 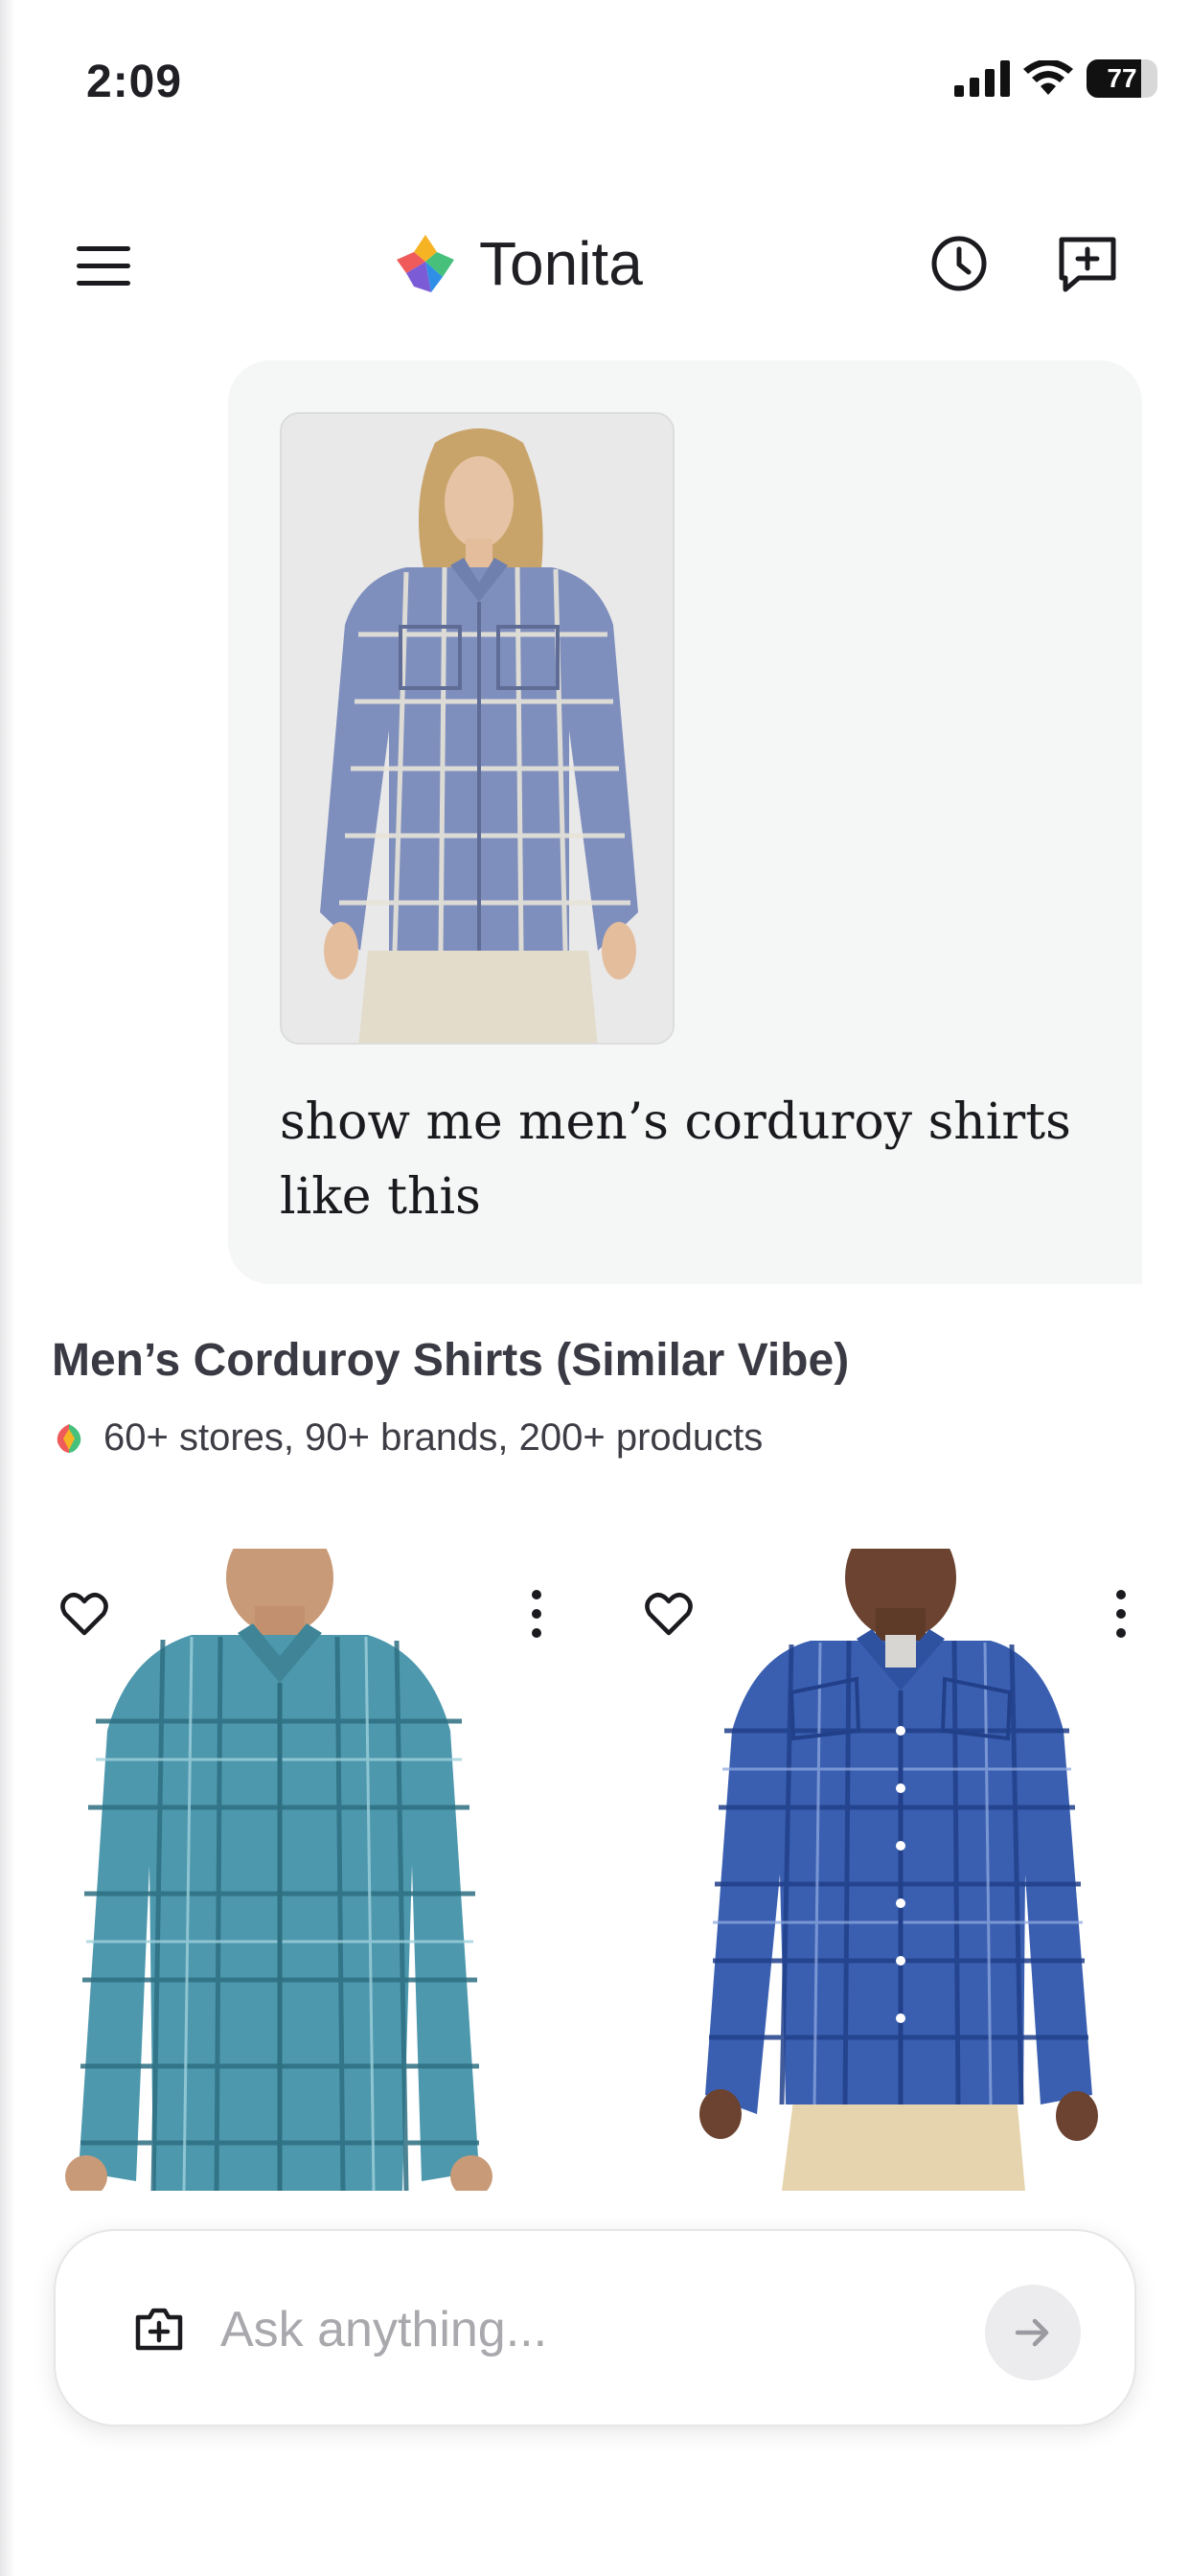 I want to click on app-brand: Tonita, so click(x=518, y=263).